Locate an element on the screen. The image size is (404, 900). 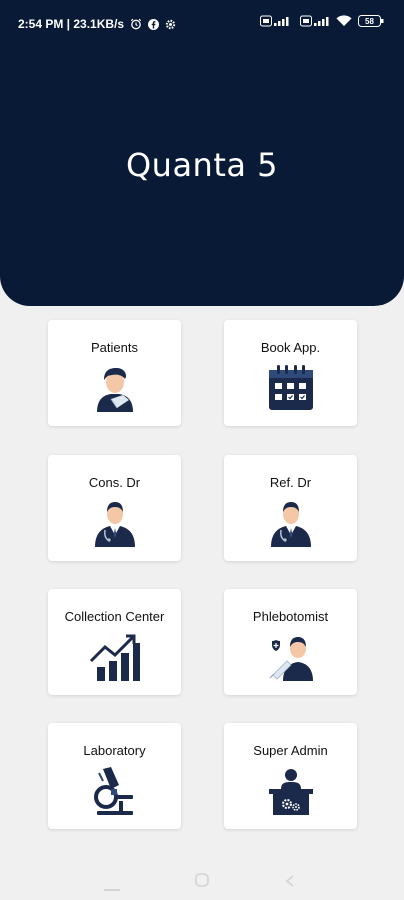
alarm-icon is located at coordinates (136, 24).